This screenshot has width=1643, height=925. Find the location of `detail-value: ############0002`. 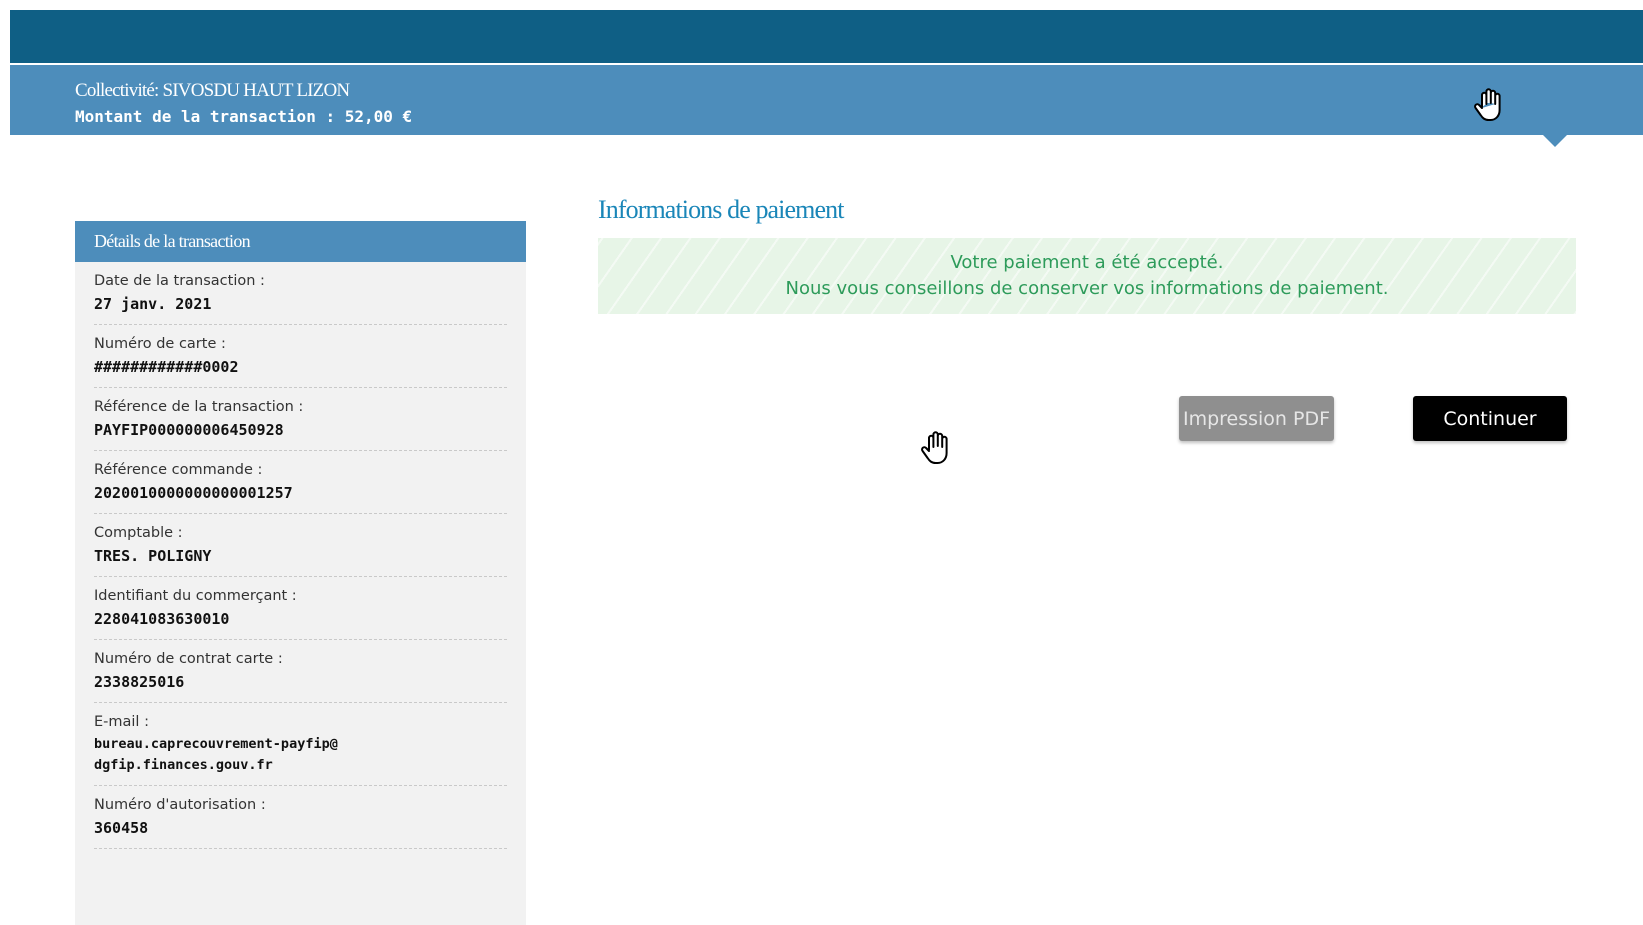

detail-value: ############0002 is located at coordinates (166, 367).